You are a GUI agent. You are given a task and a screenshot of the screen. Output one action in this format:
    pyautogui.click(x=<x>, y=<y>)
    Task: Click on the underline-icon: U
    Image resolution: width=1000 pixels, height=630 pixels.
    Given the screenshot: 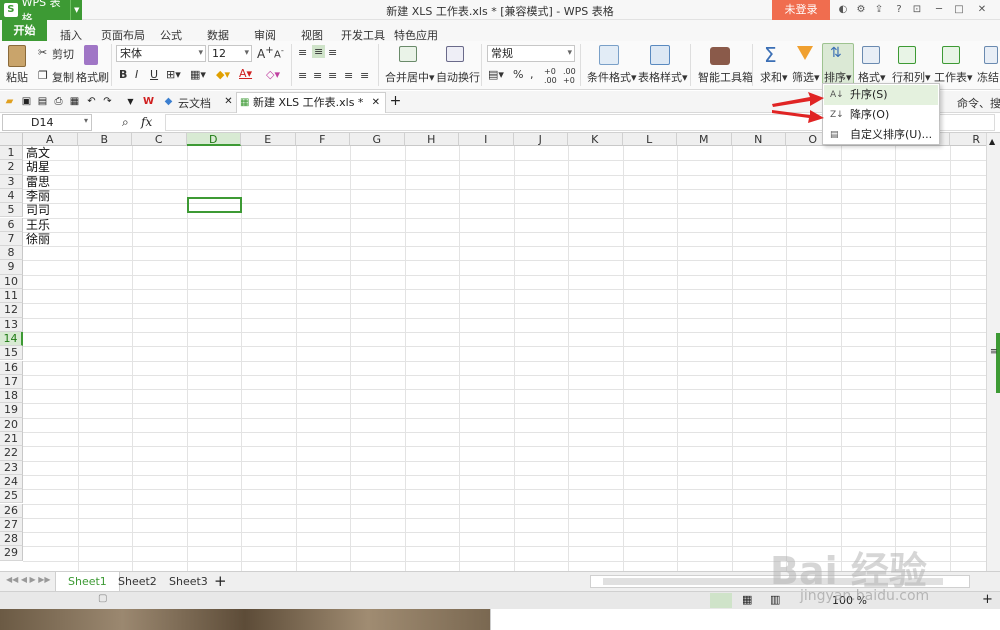 What is the action you would take?
    pyautogui.click(x=154, y=74)
    